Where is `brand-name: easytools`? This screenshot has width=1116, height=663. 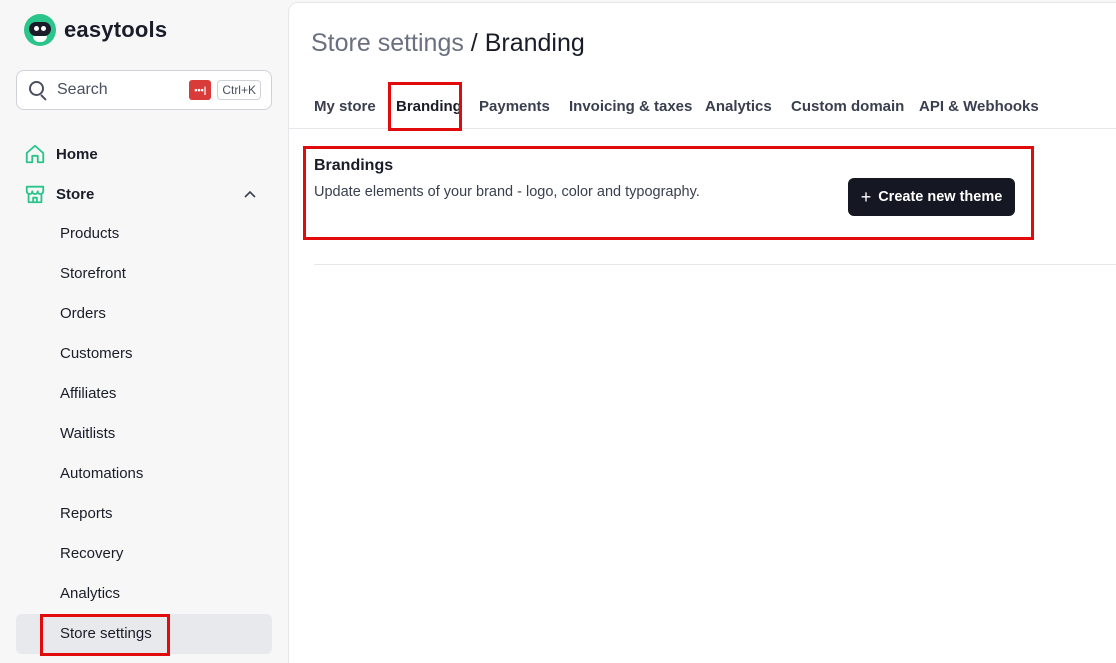 brand-name: easytools is located at coordinates (116, 29).